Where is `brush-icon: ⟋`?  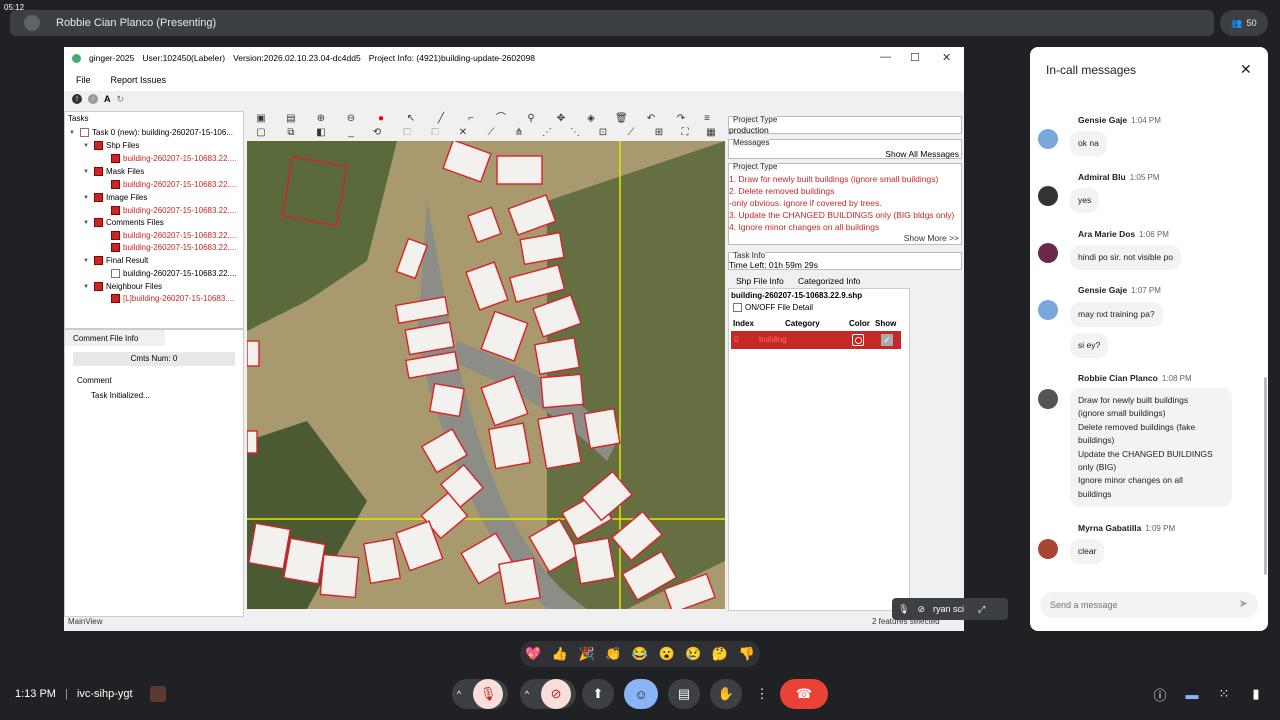
brush-icon: ⟋ is located at coordinates (631, 133).